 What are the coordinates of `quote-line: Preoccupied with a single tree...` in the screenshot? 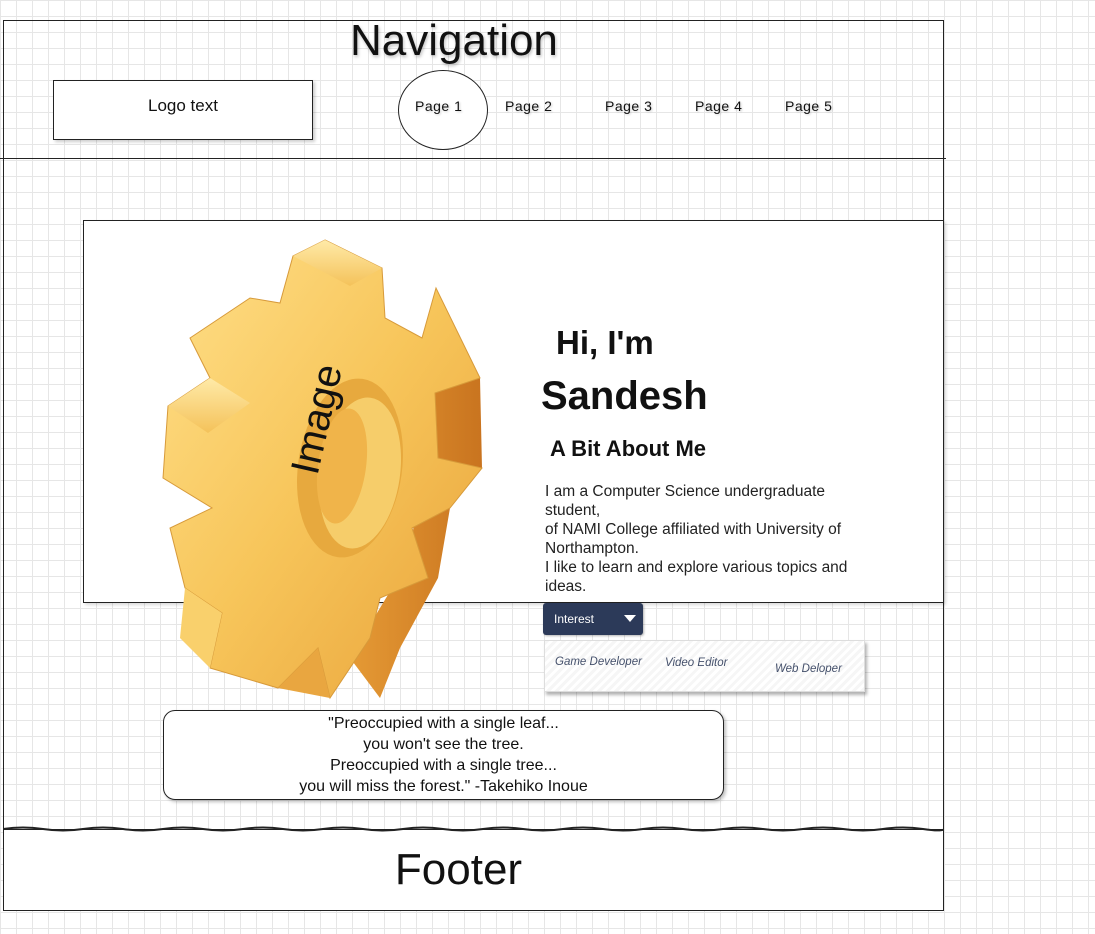 It's located at (443, 765).